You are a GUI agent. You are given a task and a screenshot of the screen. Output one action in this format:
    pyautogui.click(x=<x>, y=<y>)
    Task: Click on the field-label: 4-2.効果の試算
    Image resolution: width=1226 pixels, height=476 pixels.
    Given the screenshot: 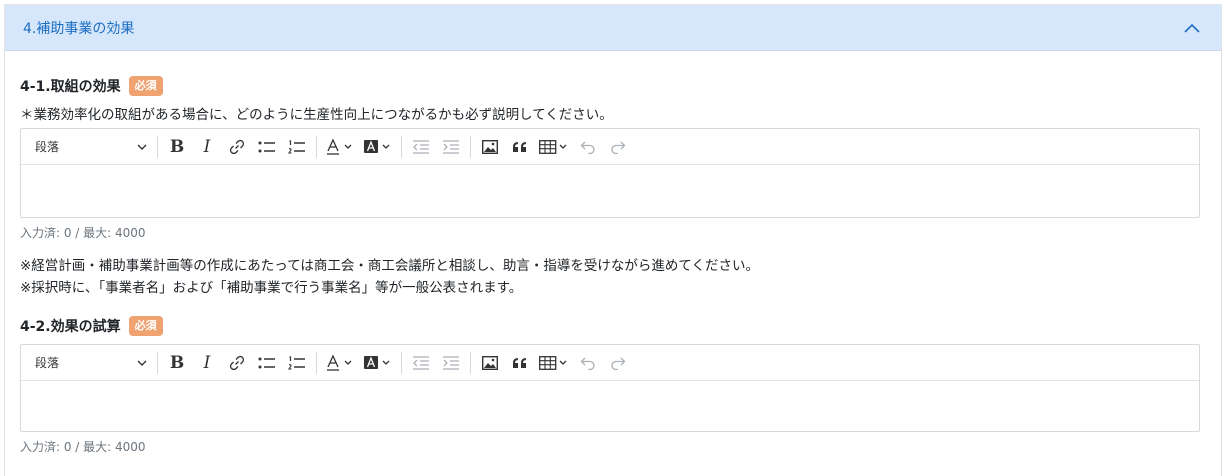 What is the action you would take?
    pyautogui.click(x=70, y=327)
    